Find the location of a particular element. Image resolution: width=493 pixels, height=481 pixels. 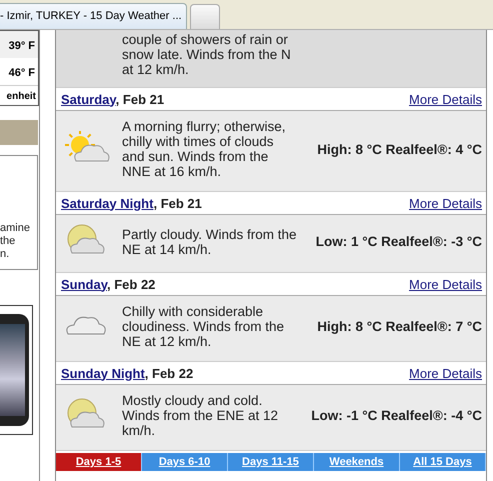

unit-text: enheit is located at coordinates (19, 95).